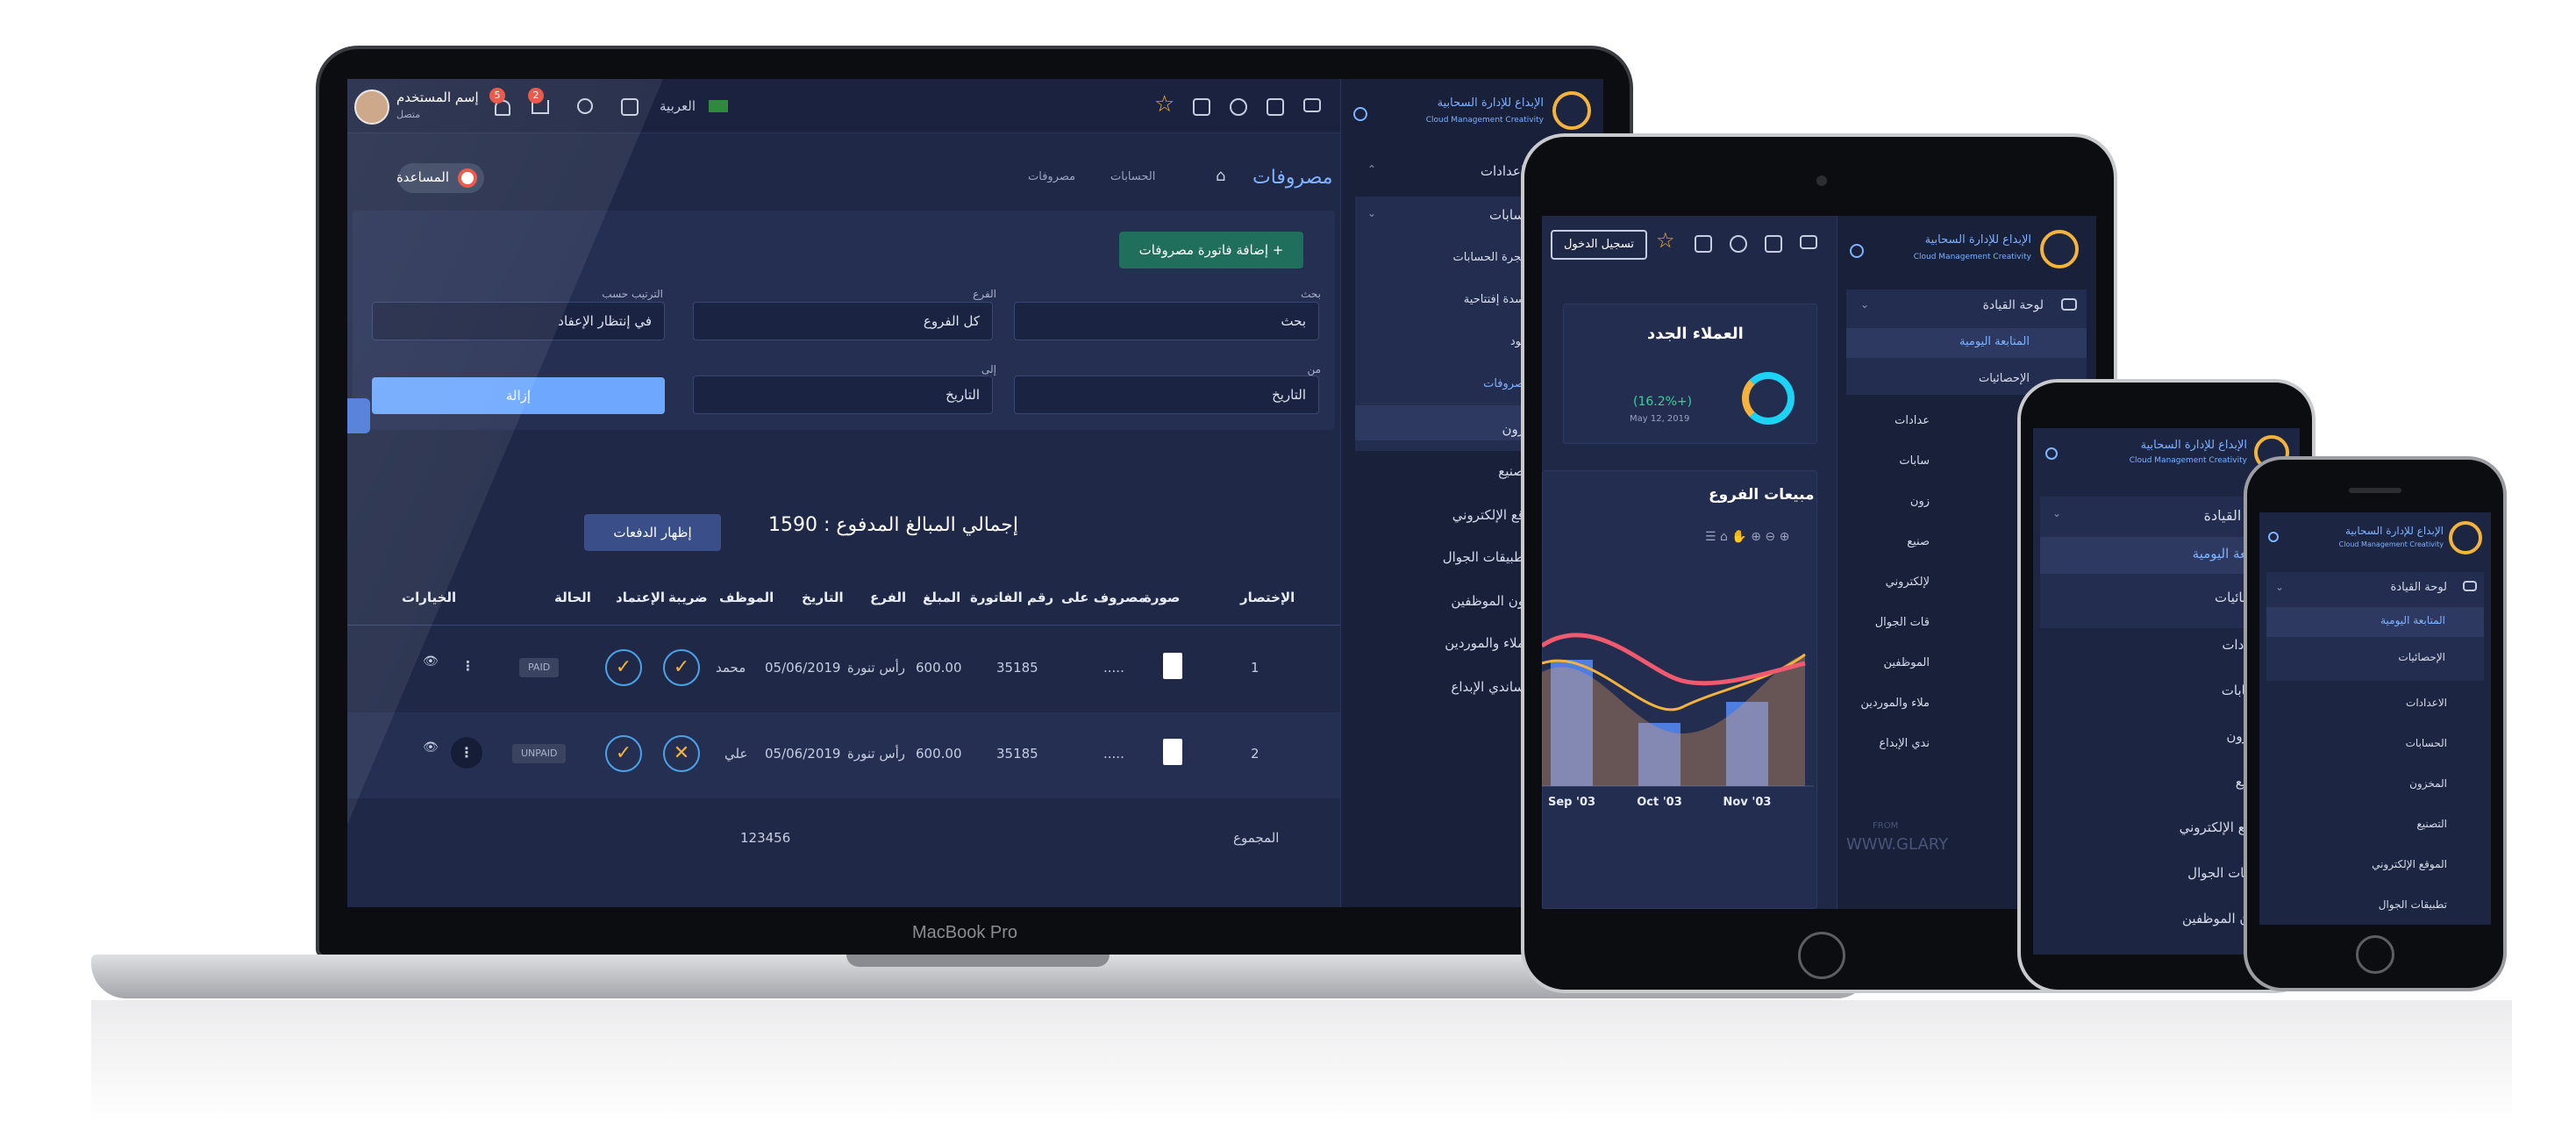  I want to click on sidebar-item: الموقع الإلكتروني, so click(2410, 864).